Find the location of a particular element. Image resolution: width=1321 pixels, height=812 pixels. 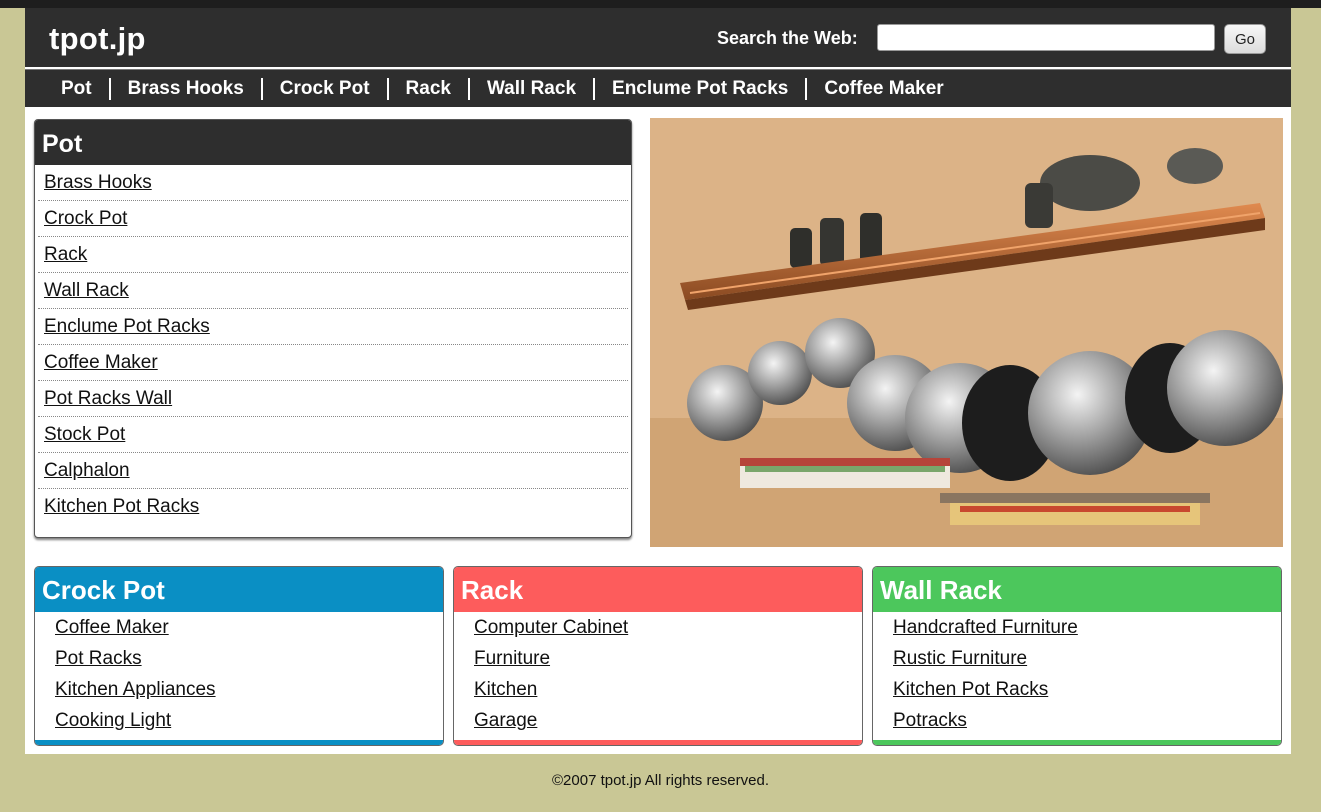

site-header: tpot.jp Search the Web: Go is located at coordinates (658, 37).